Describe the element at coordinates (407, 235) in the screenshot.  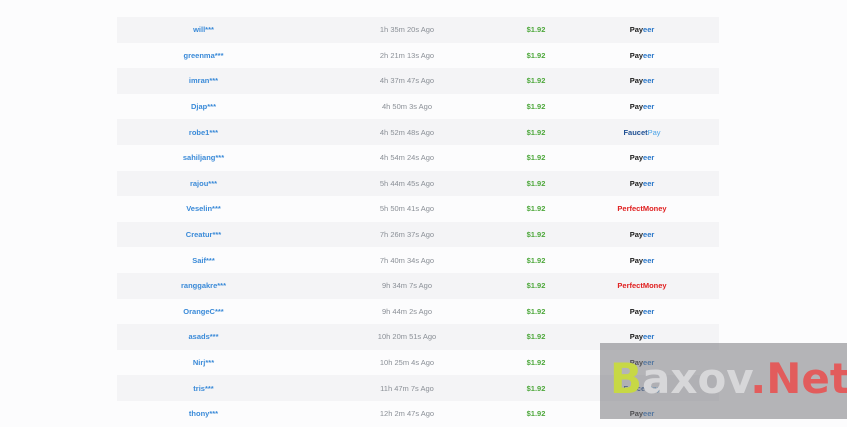
I see `payout-time: 7h 26m 37s Ago` at that location.